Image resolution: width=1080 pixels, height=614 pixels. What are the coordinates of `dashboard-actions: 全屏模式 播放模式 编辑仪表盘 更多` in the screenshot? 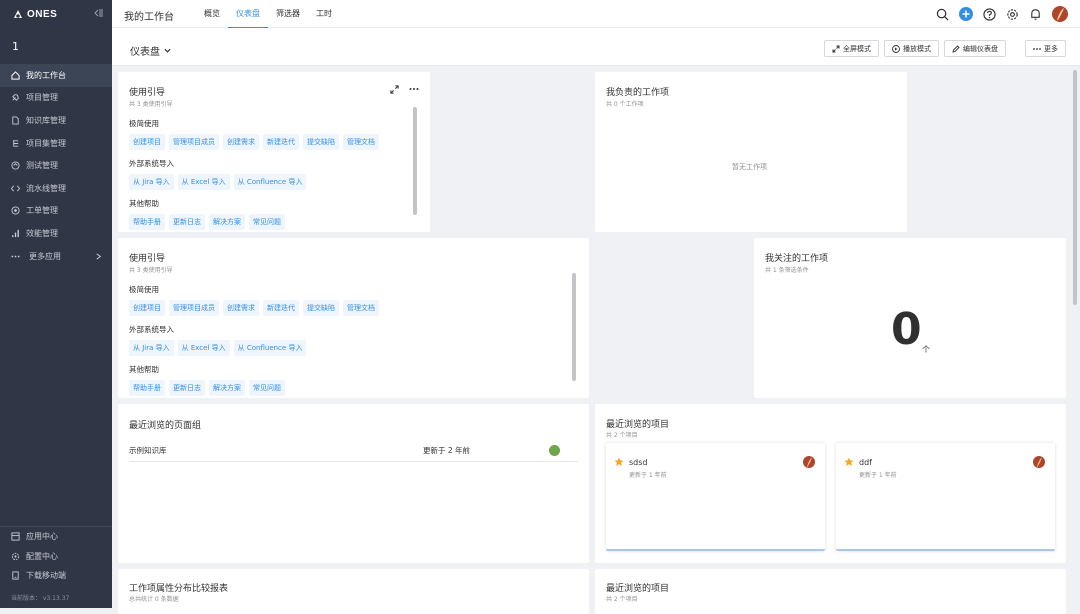 It's located at (945, 48).